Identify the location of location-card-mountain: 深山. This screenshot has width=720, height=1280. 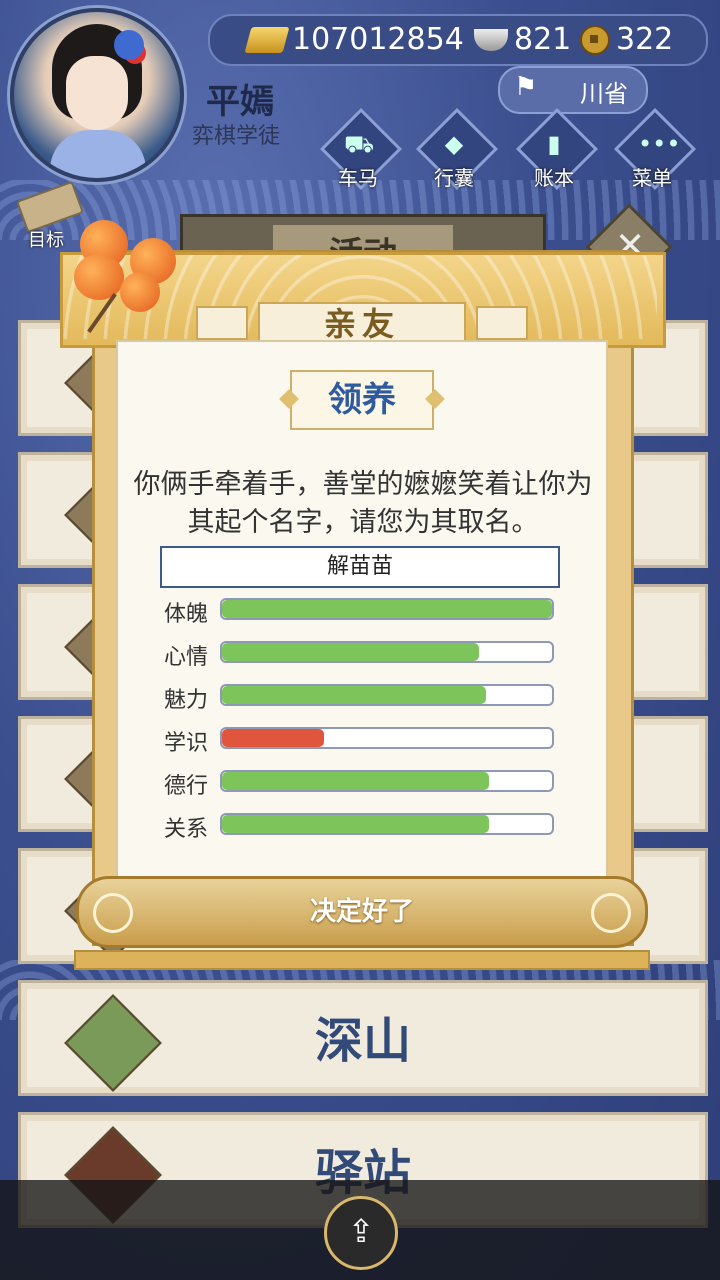
(363, 1038).